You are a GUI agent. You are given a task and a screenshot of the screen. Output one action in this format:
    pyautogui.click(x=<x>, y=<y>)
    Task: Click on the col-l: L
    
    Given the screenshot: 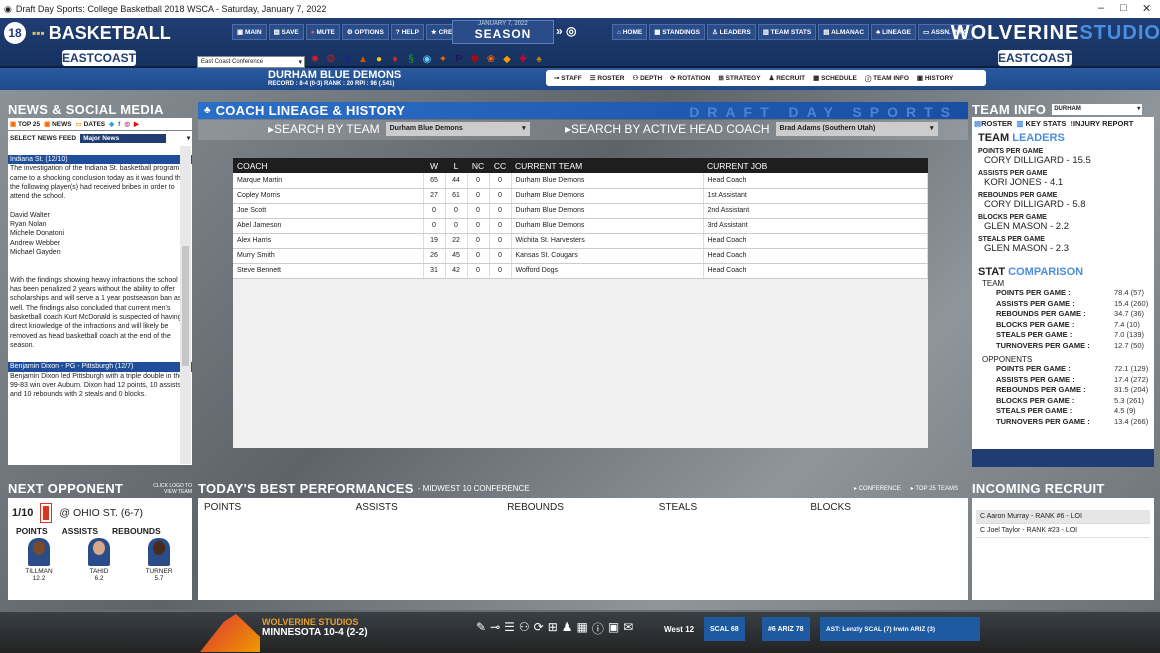 What is the action you would take?
    pyautogui.click(x=456, y=165)
    